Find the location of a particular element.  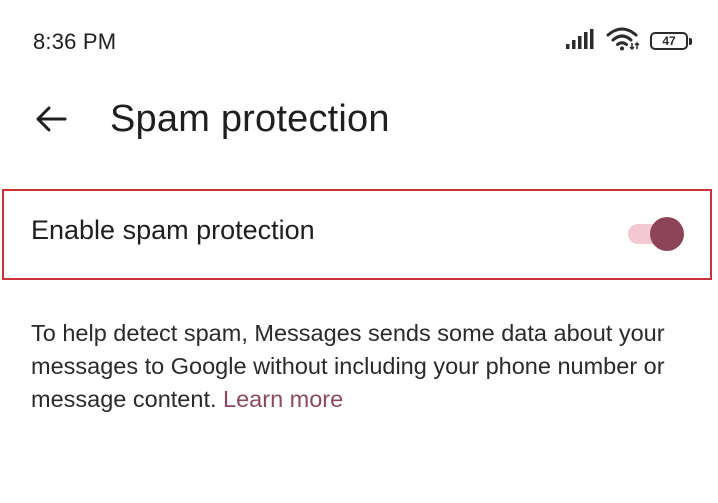

back-button is located at coordinates (51, 121).